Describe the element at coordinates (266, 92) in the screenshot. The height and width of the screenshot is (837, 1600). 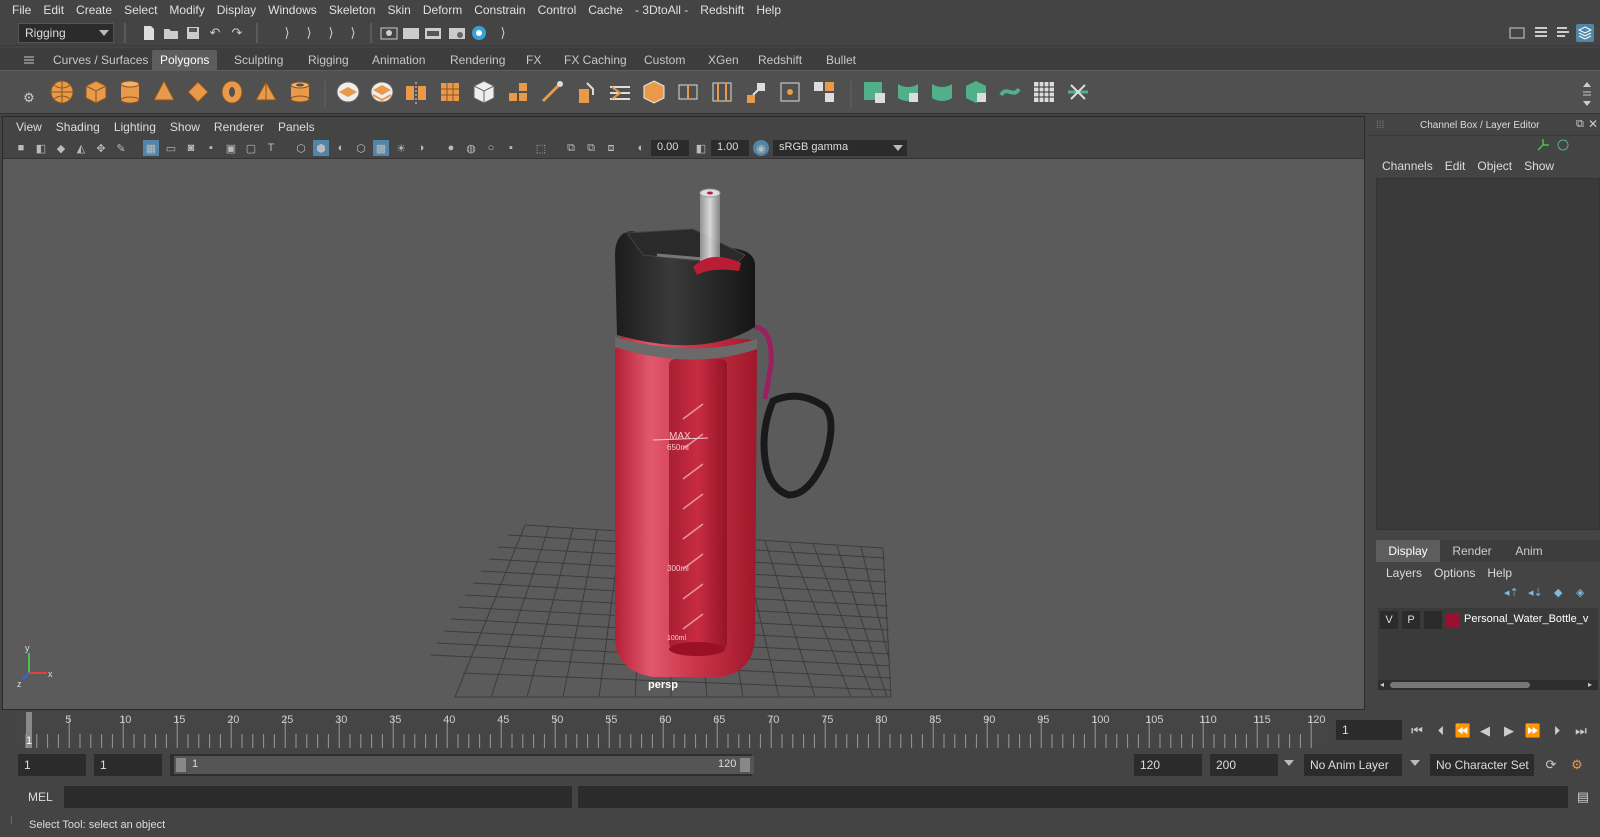
I see `poly-pyramid-icon` at that location.